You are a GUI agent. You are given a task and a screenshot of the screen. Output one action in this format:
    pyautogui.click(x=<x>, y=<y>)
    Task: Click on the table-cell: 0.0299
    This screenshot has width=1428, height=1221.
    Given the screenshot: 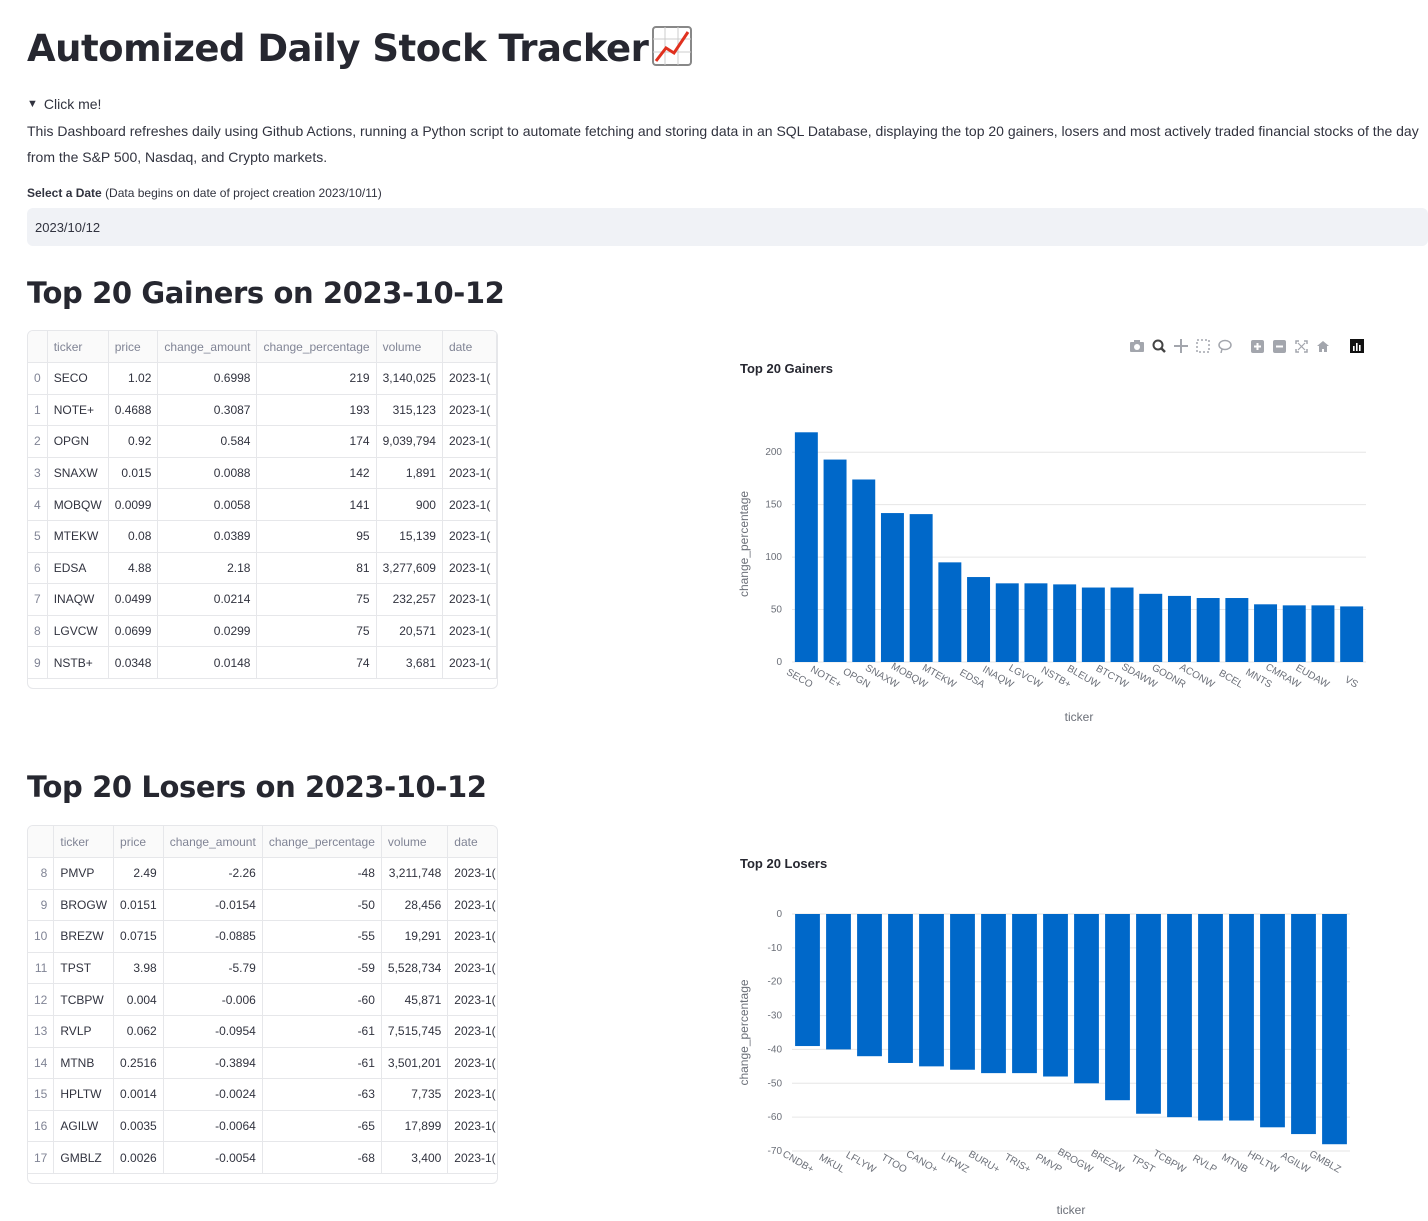 What is the action you would take?
    pyautogui.click(x=207, y=631)
    